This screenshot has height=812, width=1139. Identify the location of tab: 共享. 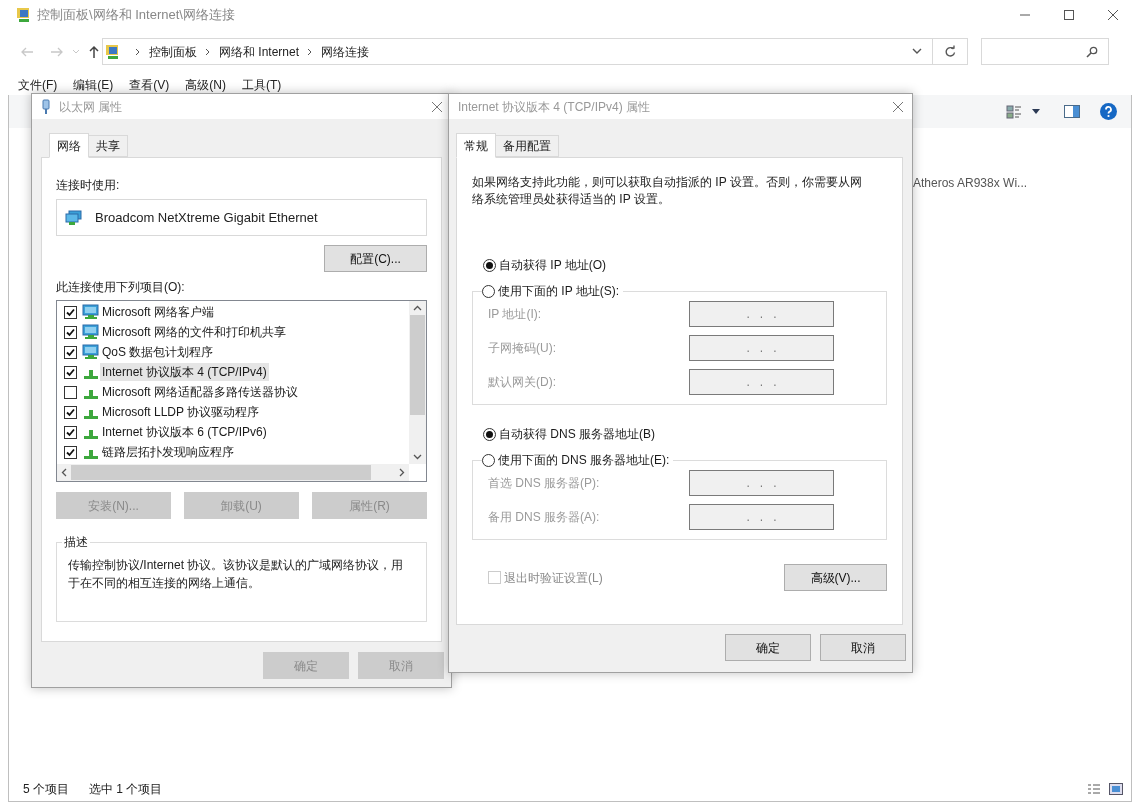
(108, 146).